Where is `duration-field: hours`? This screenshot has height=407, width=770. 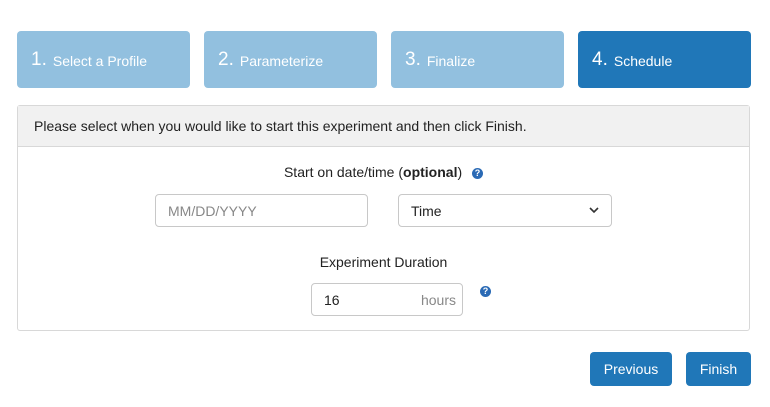
duration-field: hours is located at coordinates (387, 299).